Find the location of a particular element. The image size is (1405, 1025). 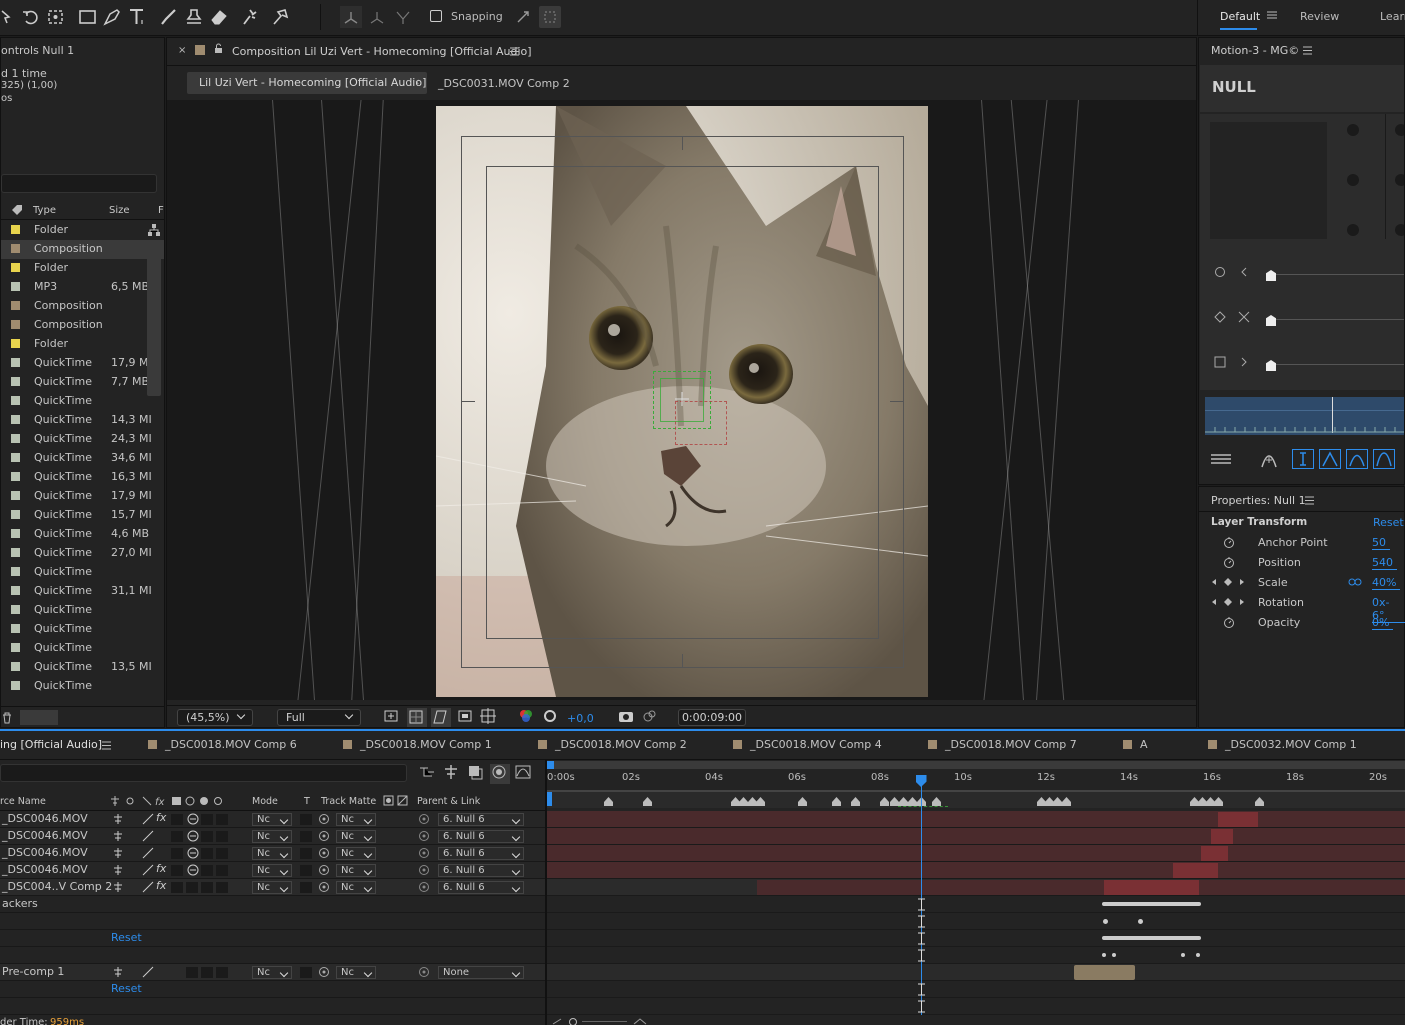

transparency-grid-icon is located at coordinates (417, 717).